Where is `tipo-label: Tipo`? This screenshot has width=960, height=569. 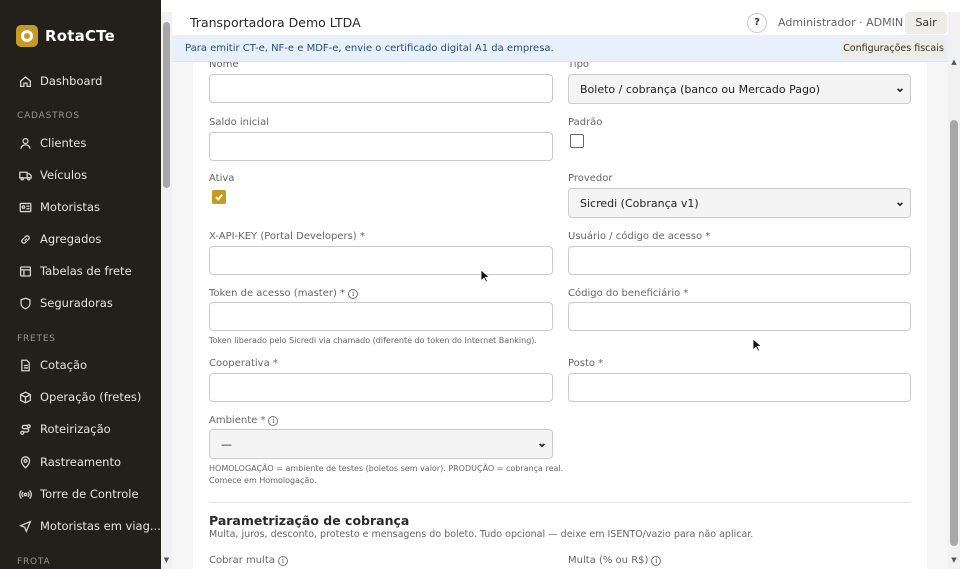
tipo-label: Tipo is located at coordinates (579, 66).